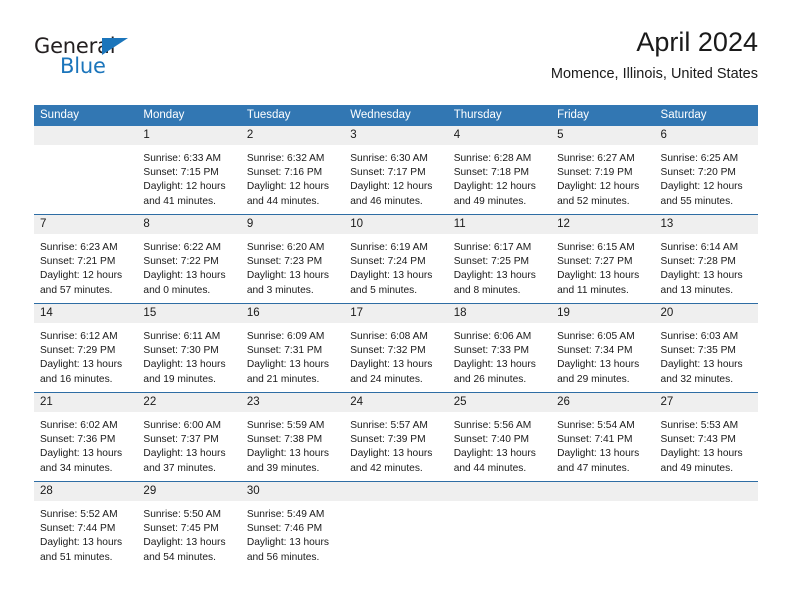  Describe the element at coordinates (177, 290) in the screenshot. I see `daylight-text-cont: and 0 minutes.` at that location.